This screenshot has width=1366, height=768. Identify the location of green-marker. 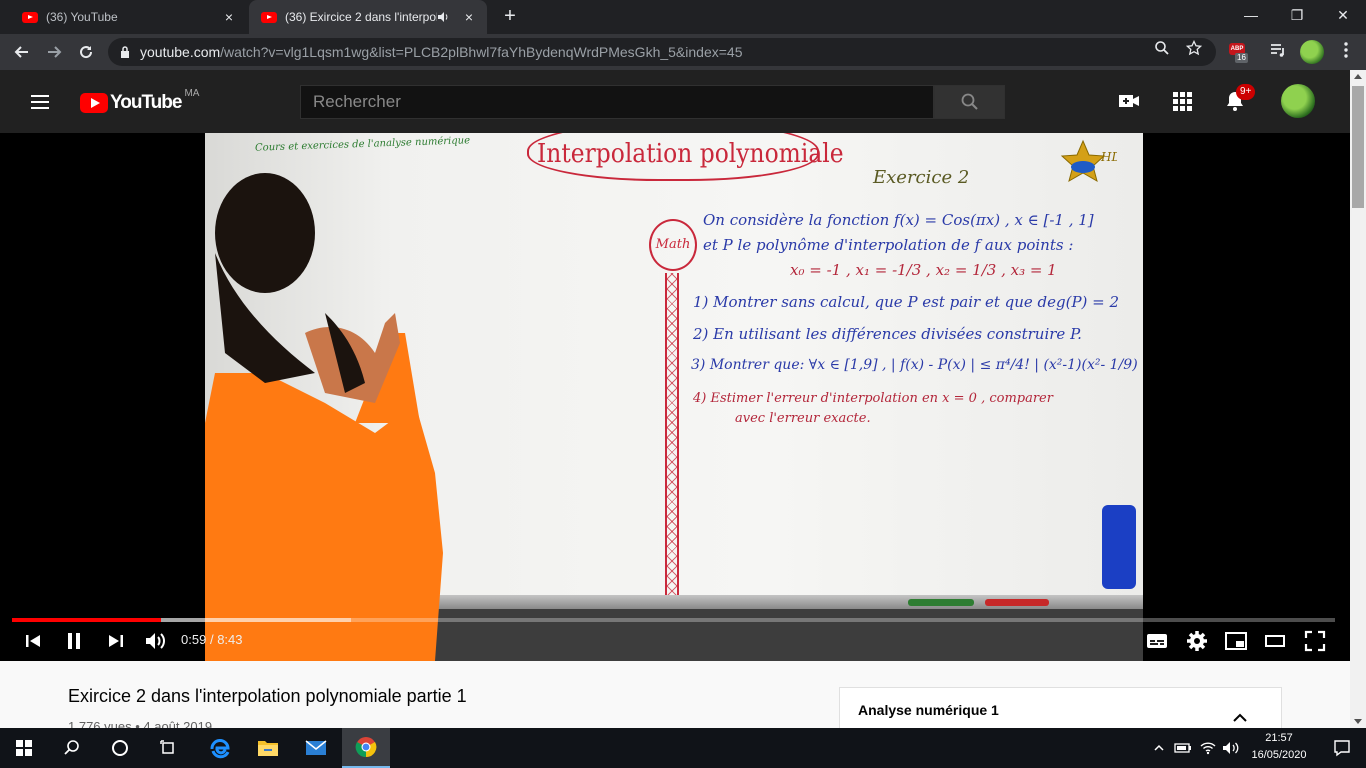
(941, 602).